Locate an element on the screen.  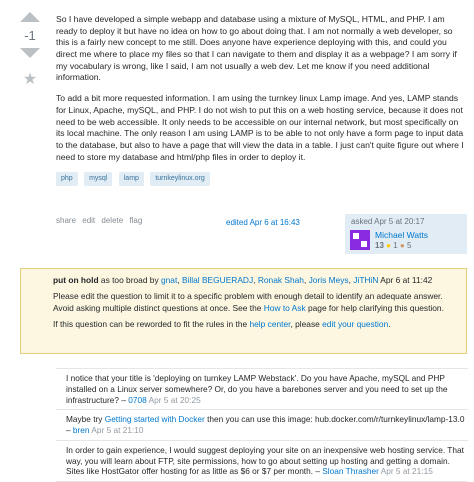
asker-reputation: 13 ● 1 ● 5 is located at coordinates (393, 246).